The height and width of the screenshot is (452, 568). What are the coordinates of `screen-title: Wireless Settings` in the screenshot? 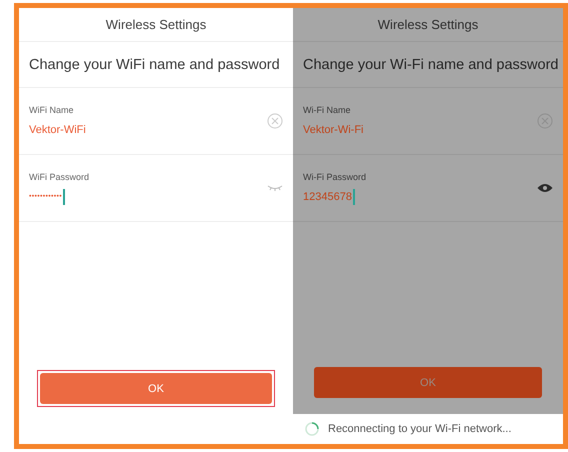 It's located at (428, 25).